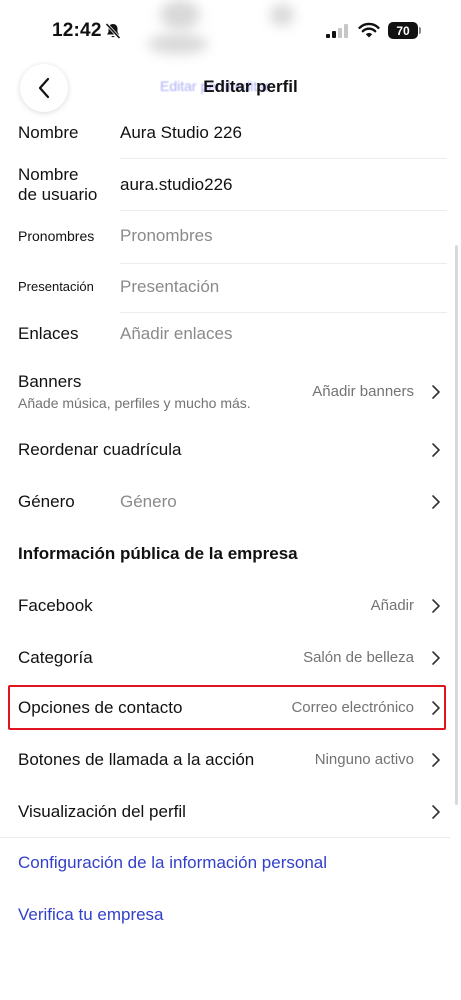  What do you see at coordinates (56, 236) in the screenshot?
I see `field-label: Pronombres` at bounding box center [56, 236].